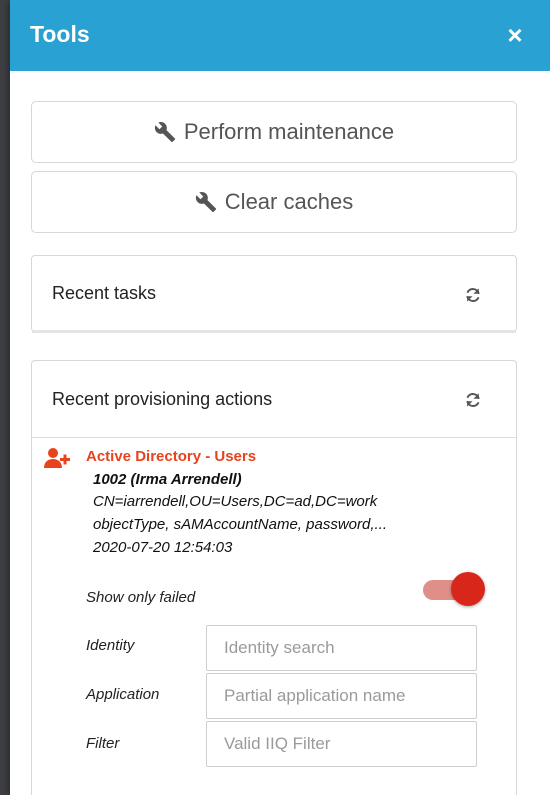 This screenshot has height=795, width=550. I want to click on recent-provisioning-header: Recent provisioning actions, so click(274, 399).